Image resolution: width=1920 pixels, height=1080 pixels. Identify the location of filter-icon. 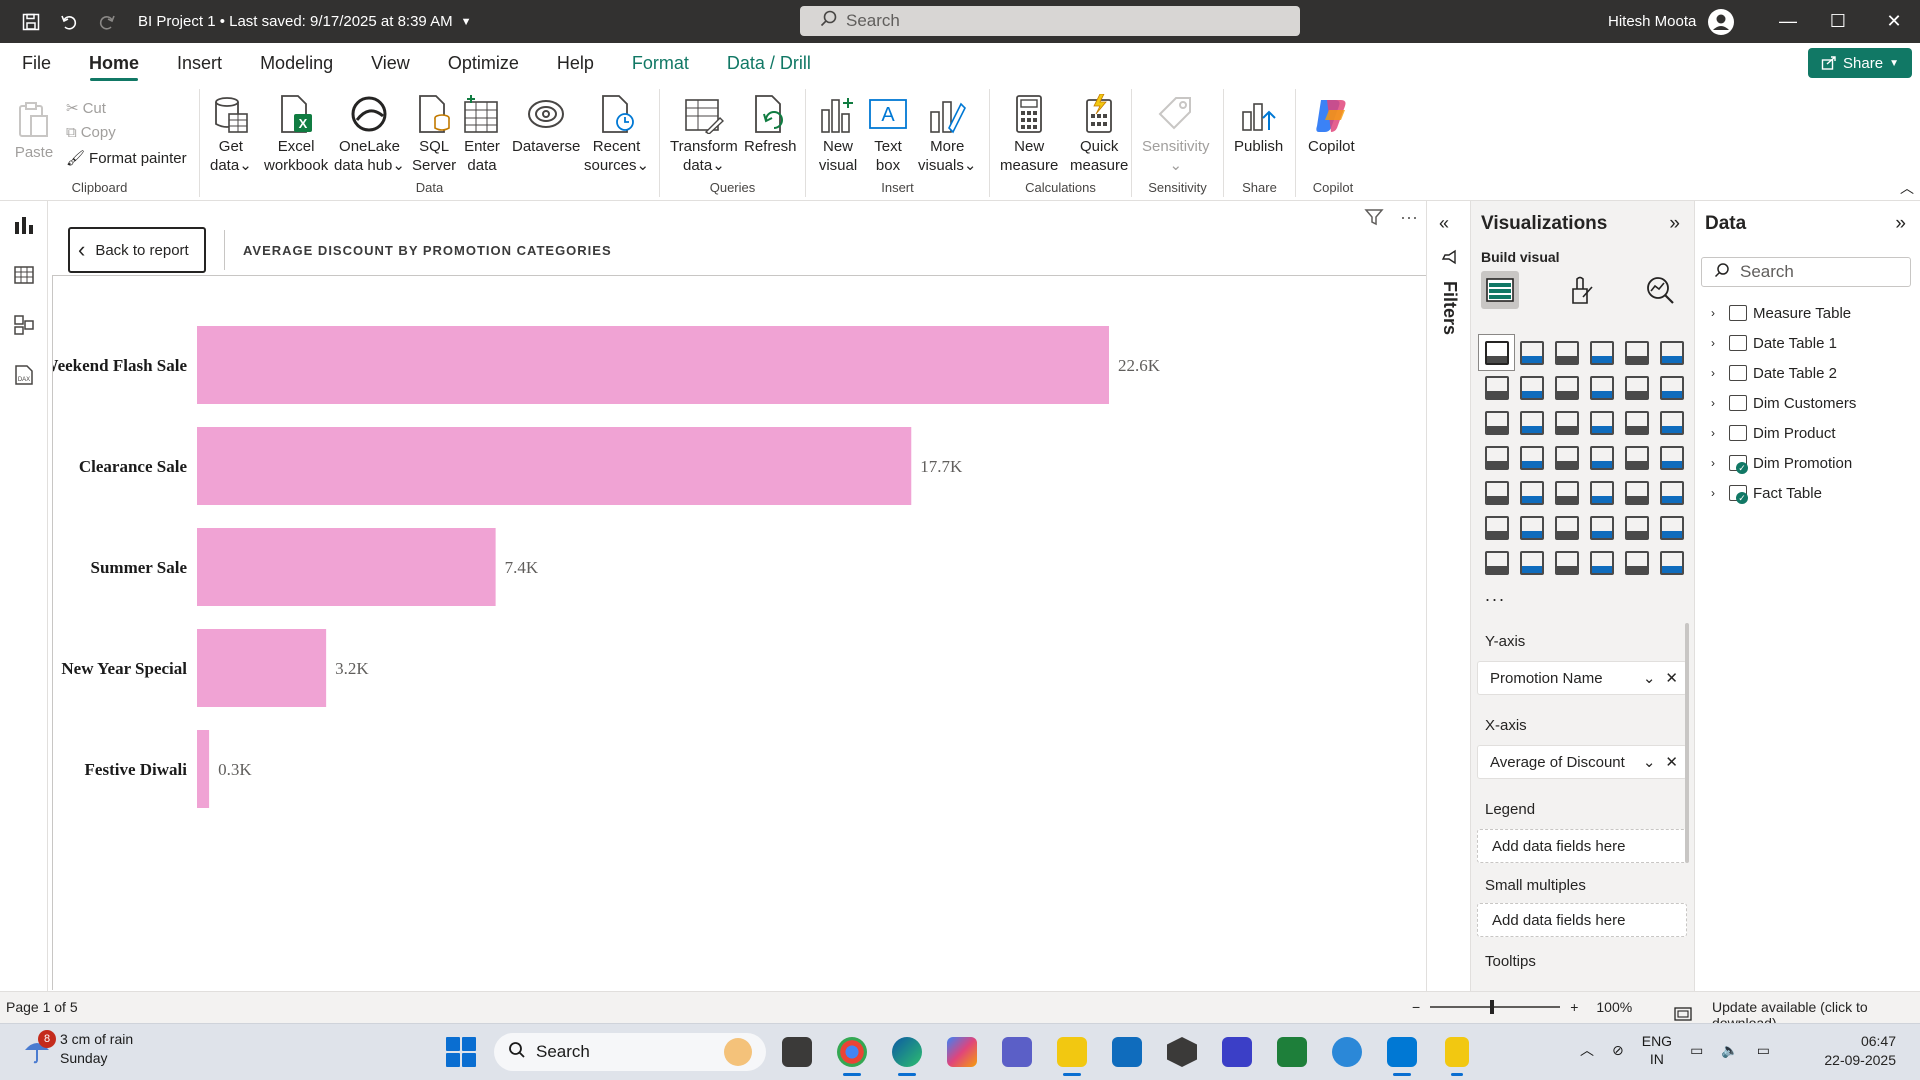
(1374, 219).